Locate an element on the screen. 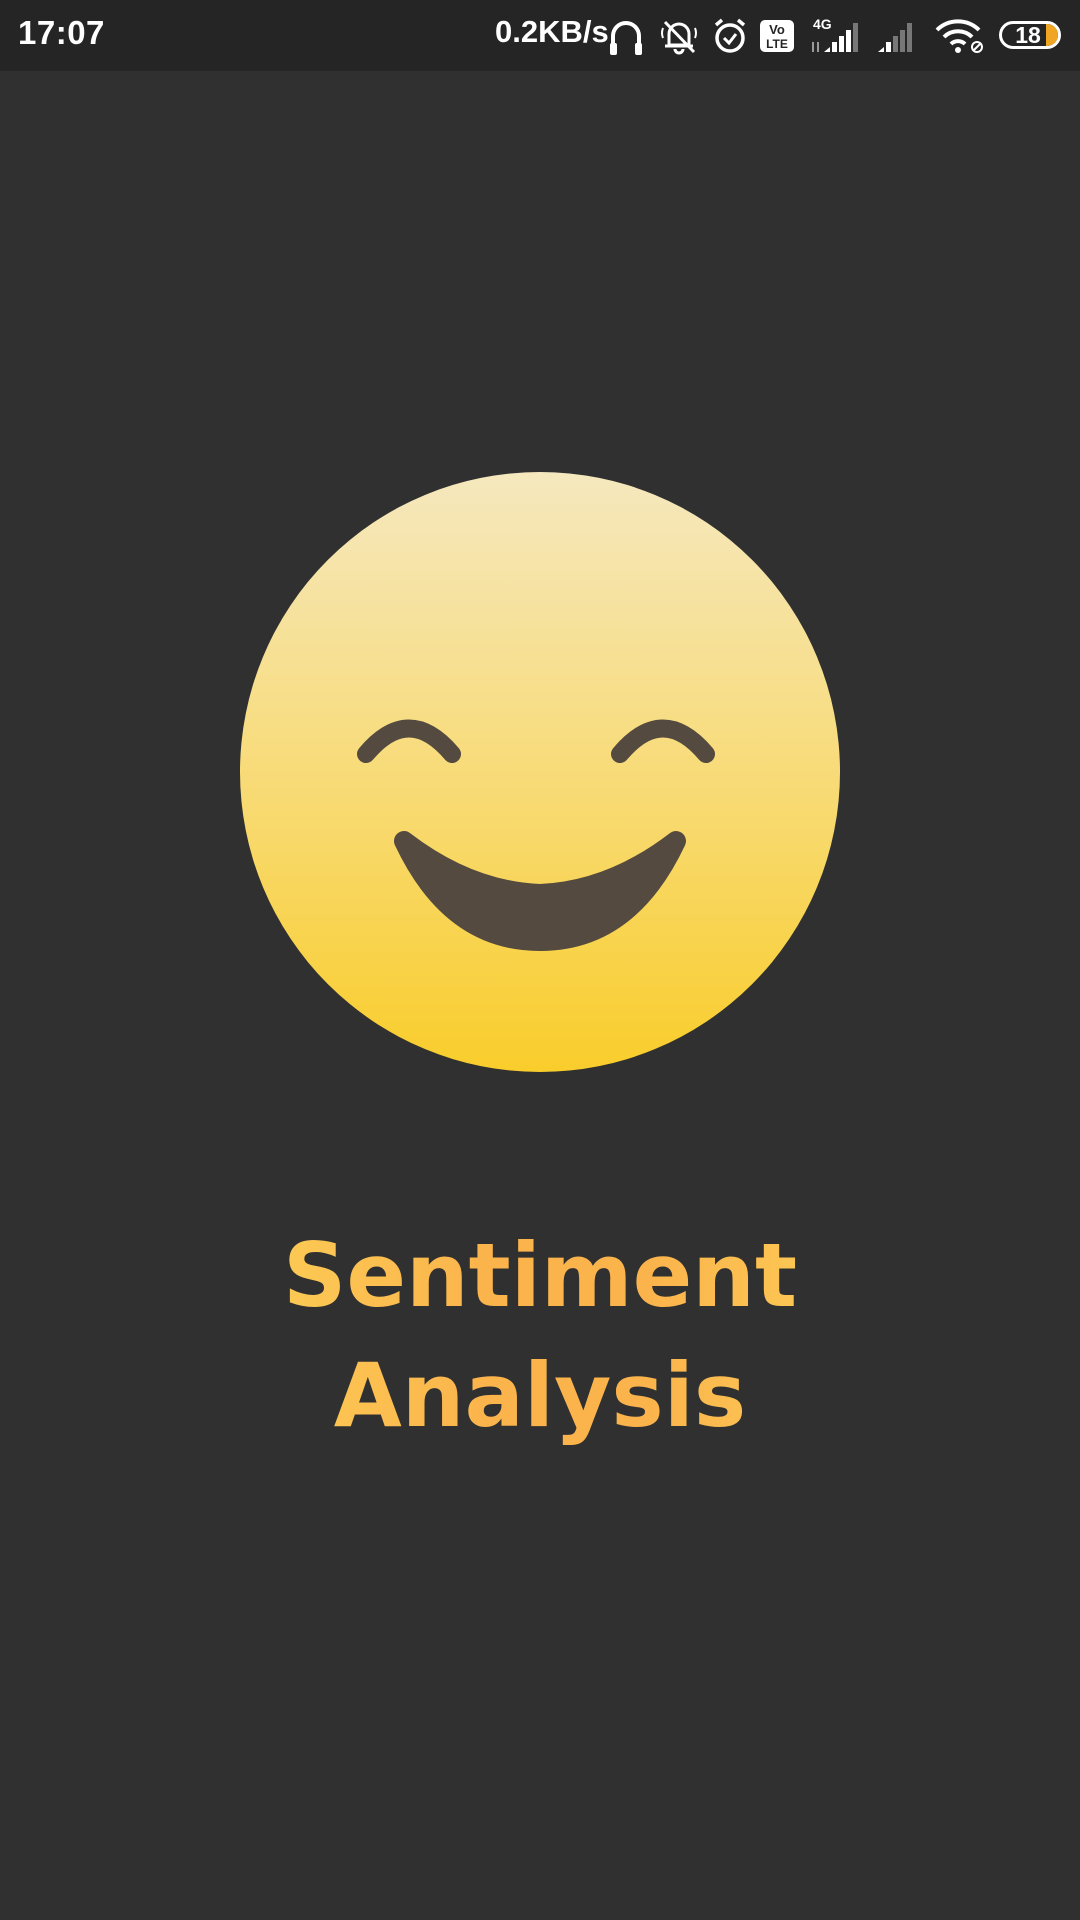  headphones-icon is located at coordinates (626, 40).